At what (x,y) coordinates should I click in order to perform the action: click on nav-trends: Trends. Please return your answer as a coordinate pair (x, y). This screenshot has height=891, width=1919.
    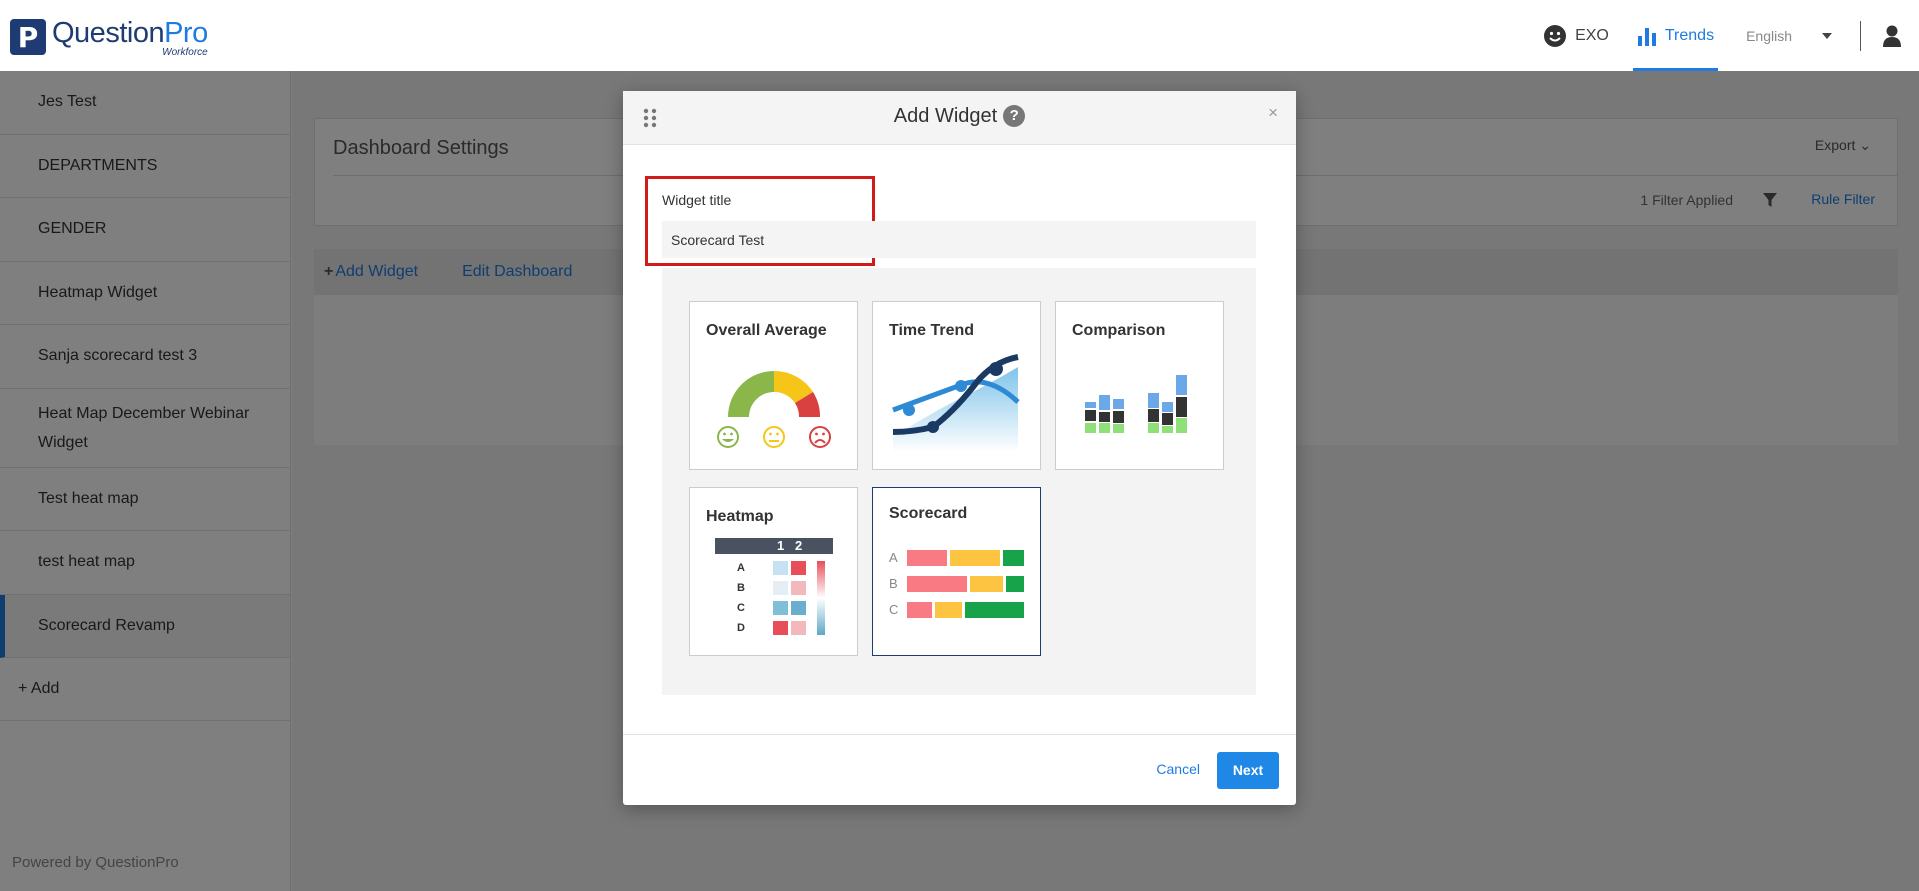
    Looking at the image, I should click on (1675, 35).